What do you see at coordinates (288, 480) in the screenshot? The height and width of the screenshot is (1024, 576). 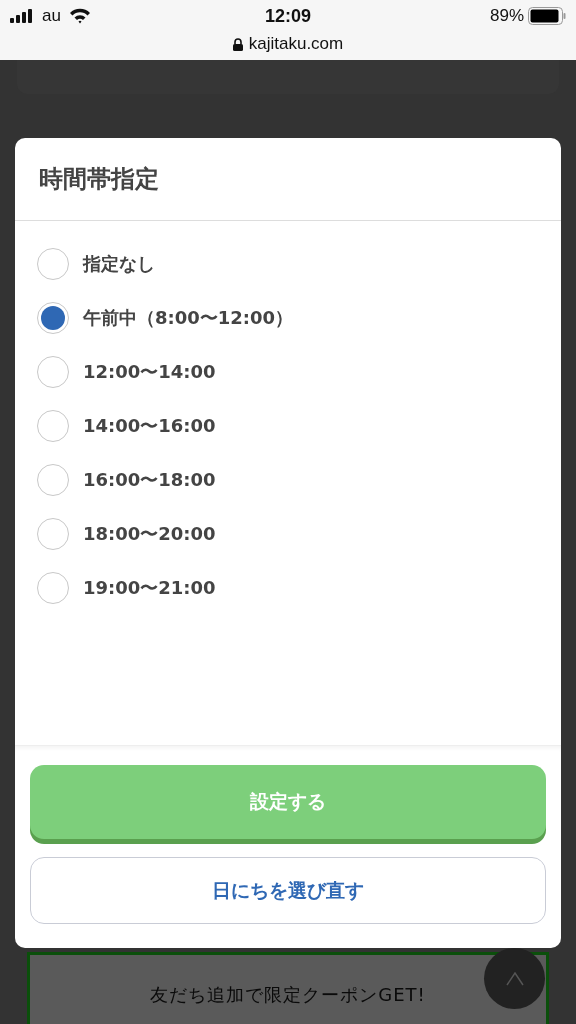 I see `radio-option: 16:00〜18:00` at bounding box center [288, 480].